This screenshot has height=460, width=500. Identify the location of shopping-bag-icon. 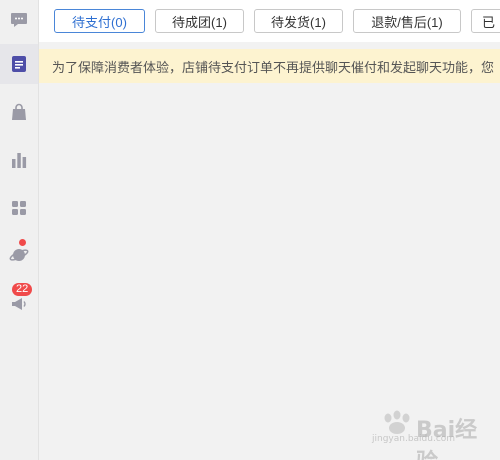
(19, 112).